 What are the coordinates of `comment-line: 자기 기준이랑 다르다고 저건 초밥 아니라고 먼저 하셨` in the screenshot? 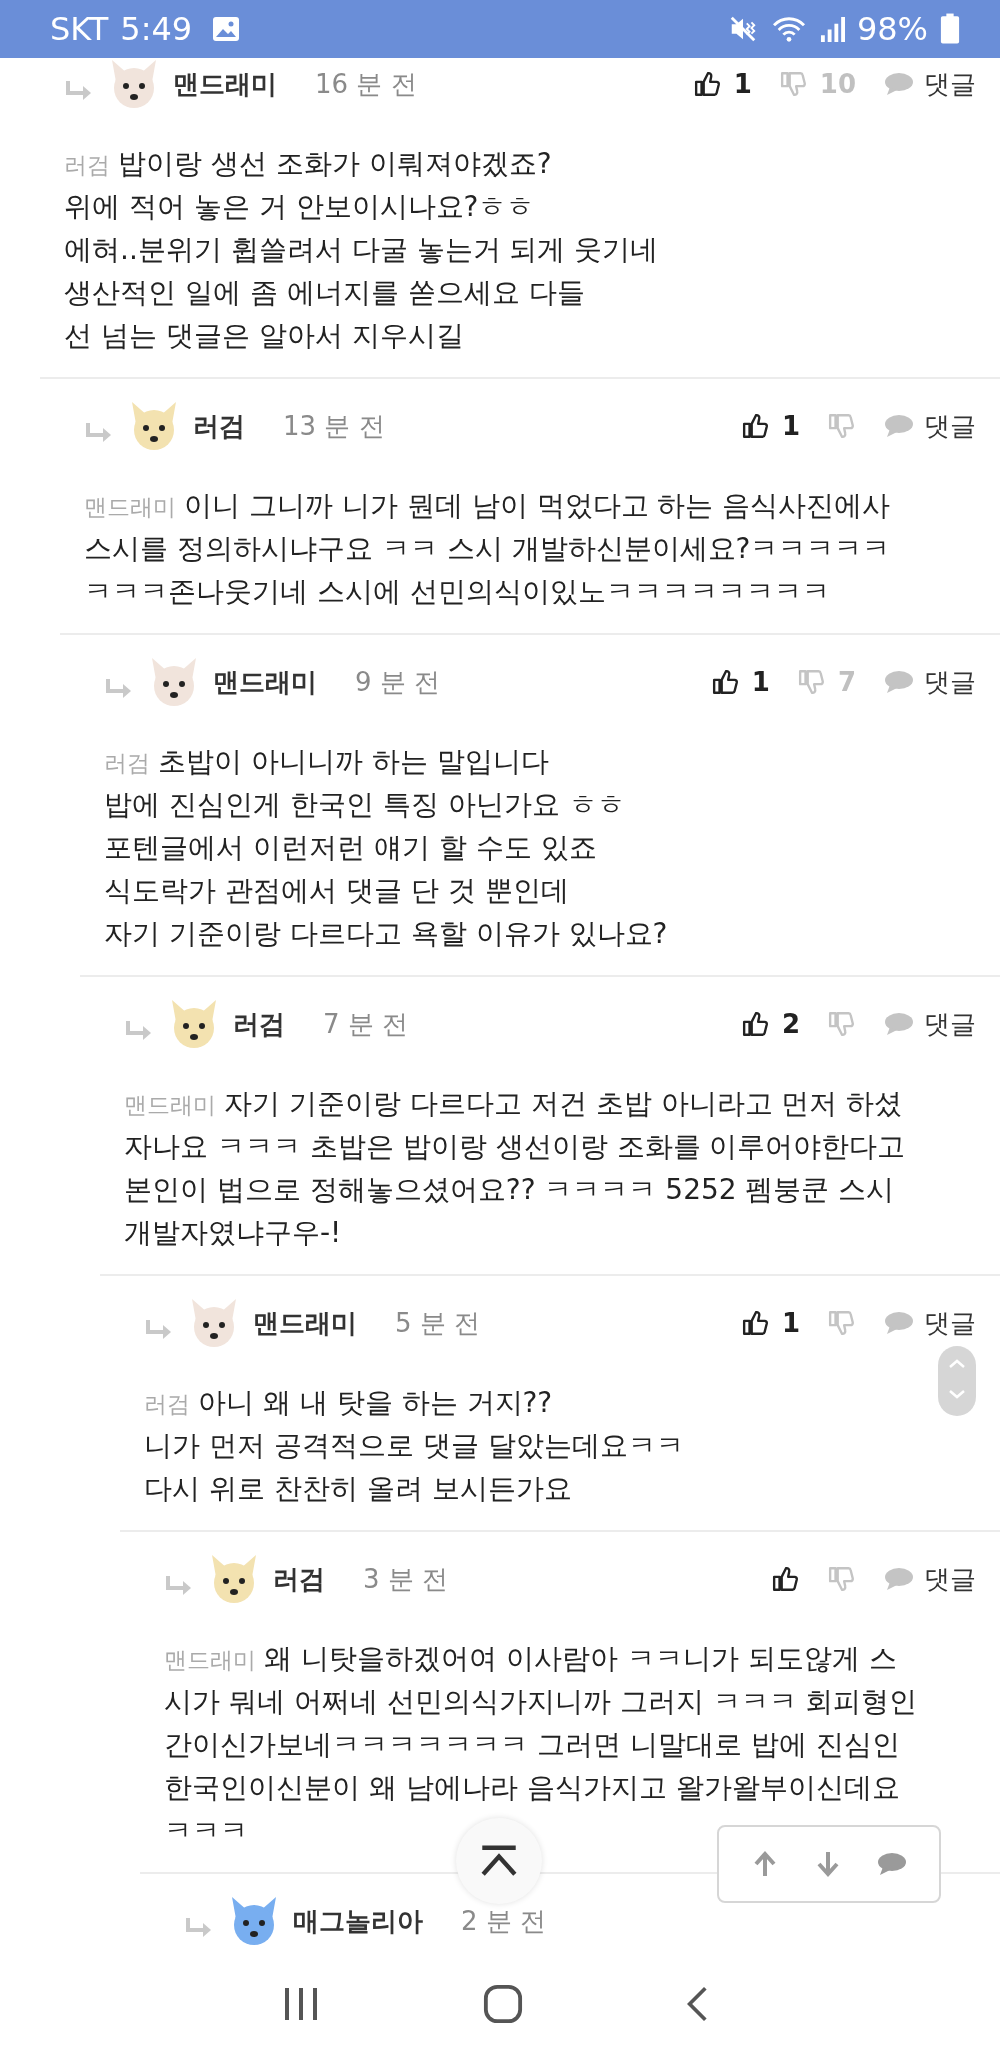 It's located at (563, 1104).